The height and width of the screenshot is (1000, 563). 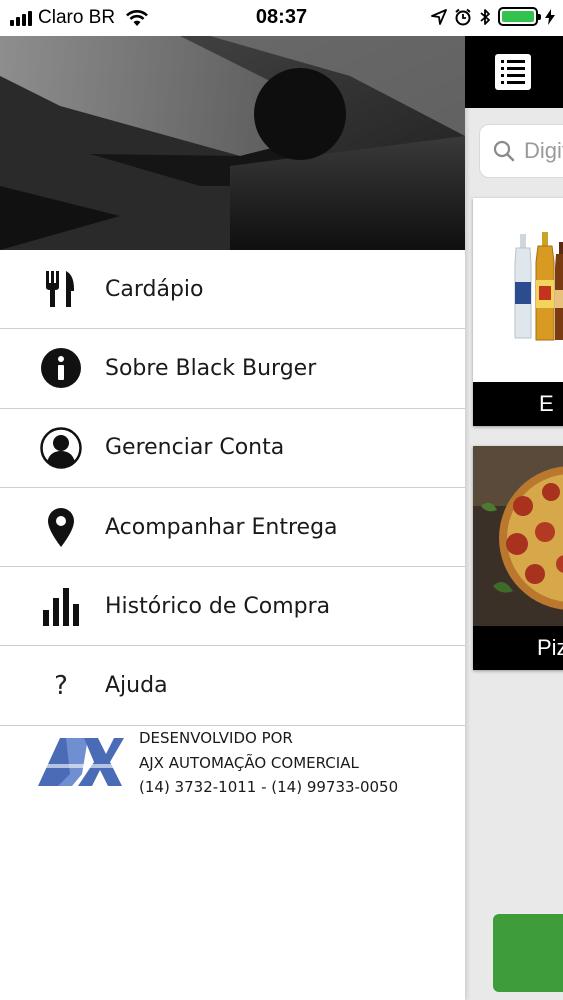 I want to click on app-top-bar, so click(x=514, y=72).